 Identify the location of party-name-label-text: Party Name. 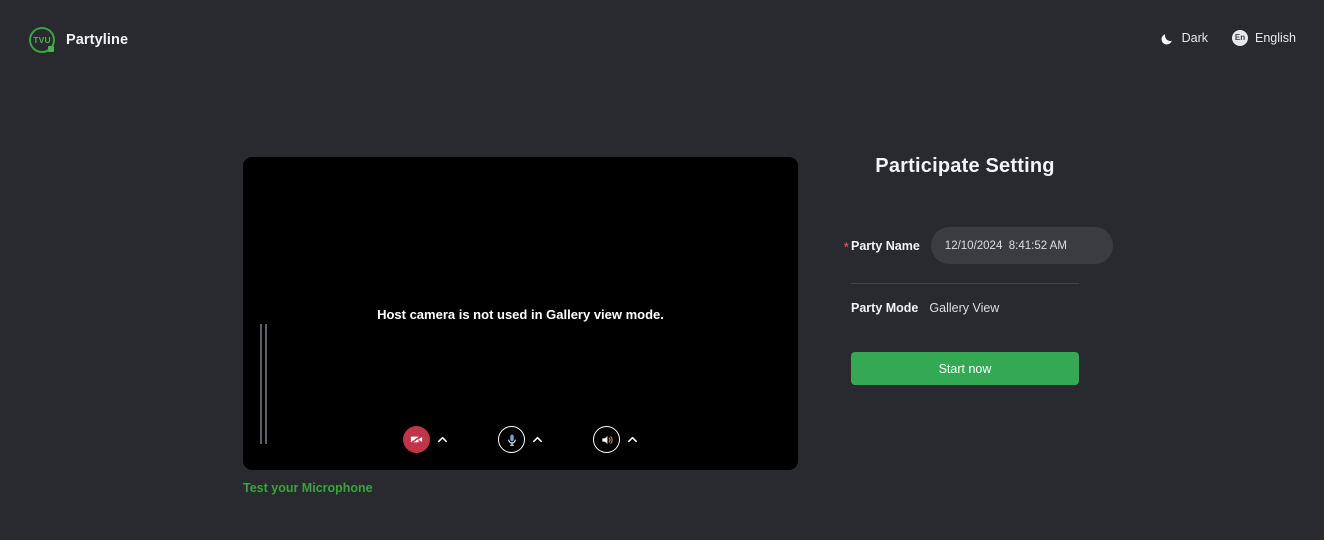
(885, 245).